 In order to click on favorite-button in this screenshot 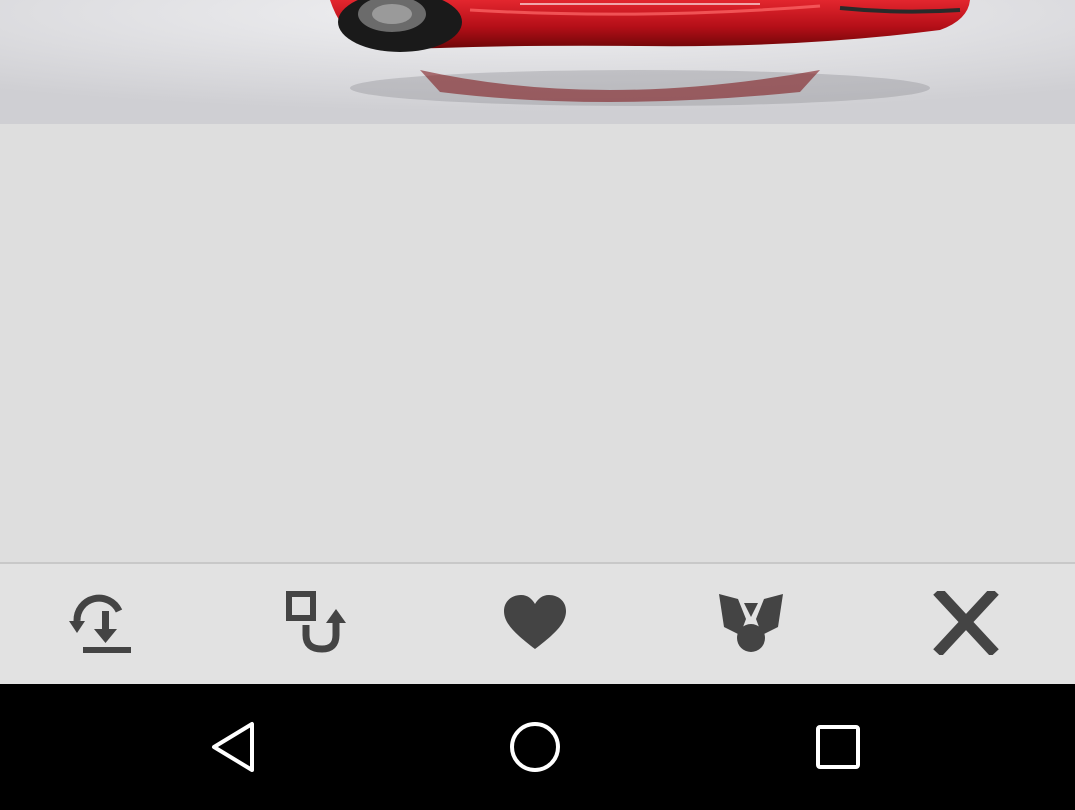, I will do `click(535, 623)`.